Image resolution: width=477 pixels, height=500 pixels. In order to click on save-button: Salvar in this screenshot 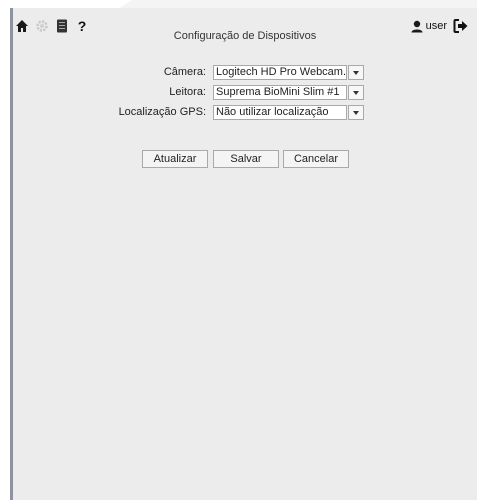, I will do `click(246, 159)`.